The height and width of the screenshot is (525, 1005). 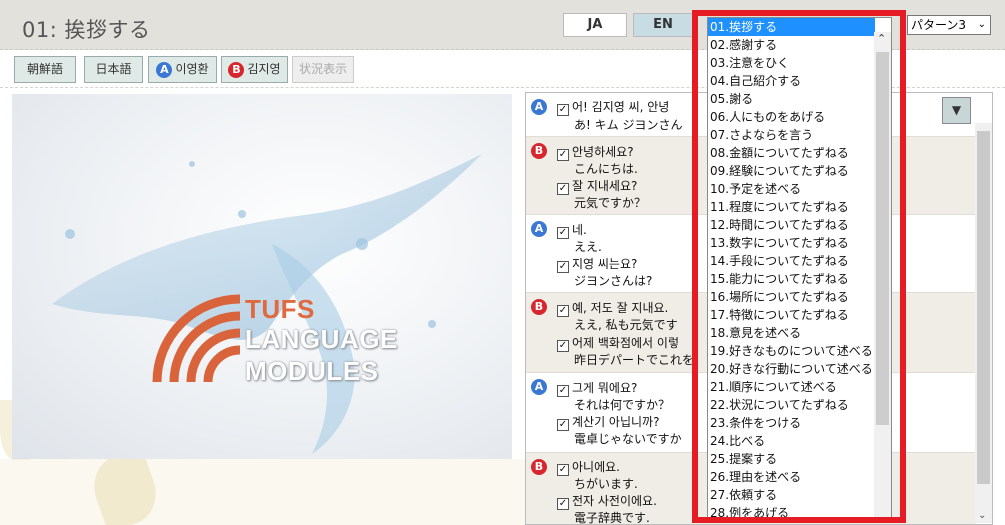 I want to click on korean-line: ✓ 어제 백화점에서 이렇, so click(x=618, y=343).